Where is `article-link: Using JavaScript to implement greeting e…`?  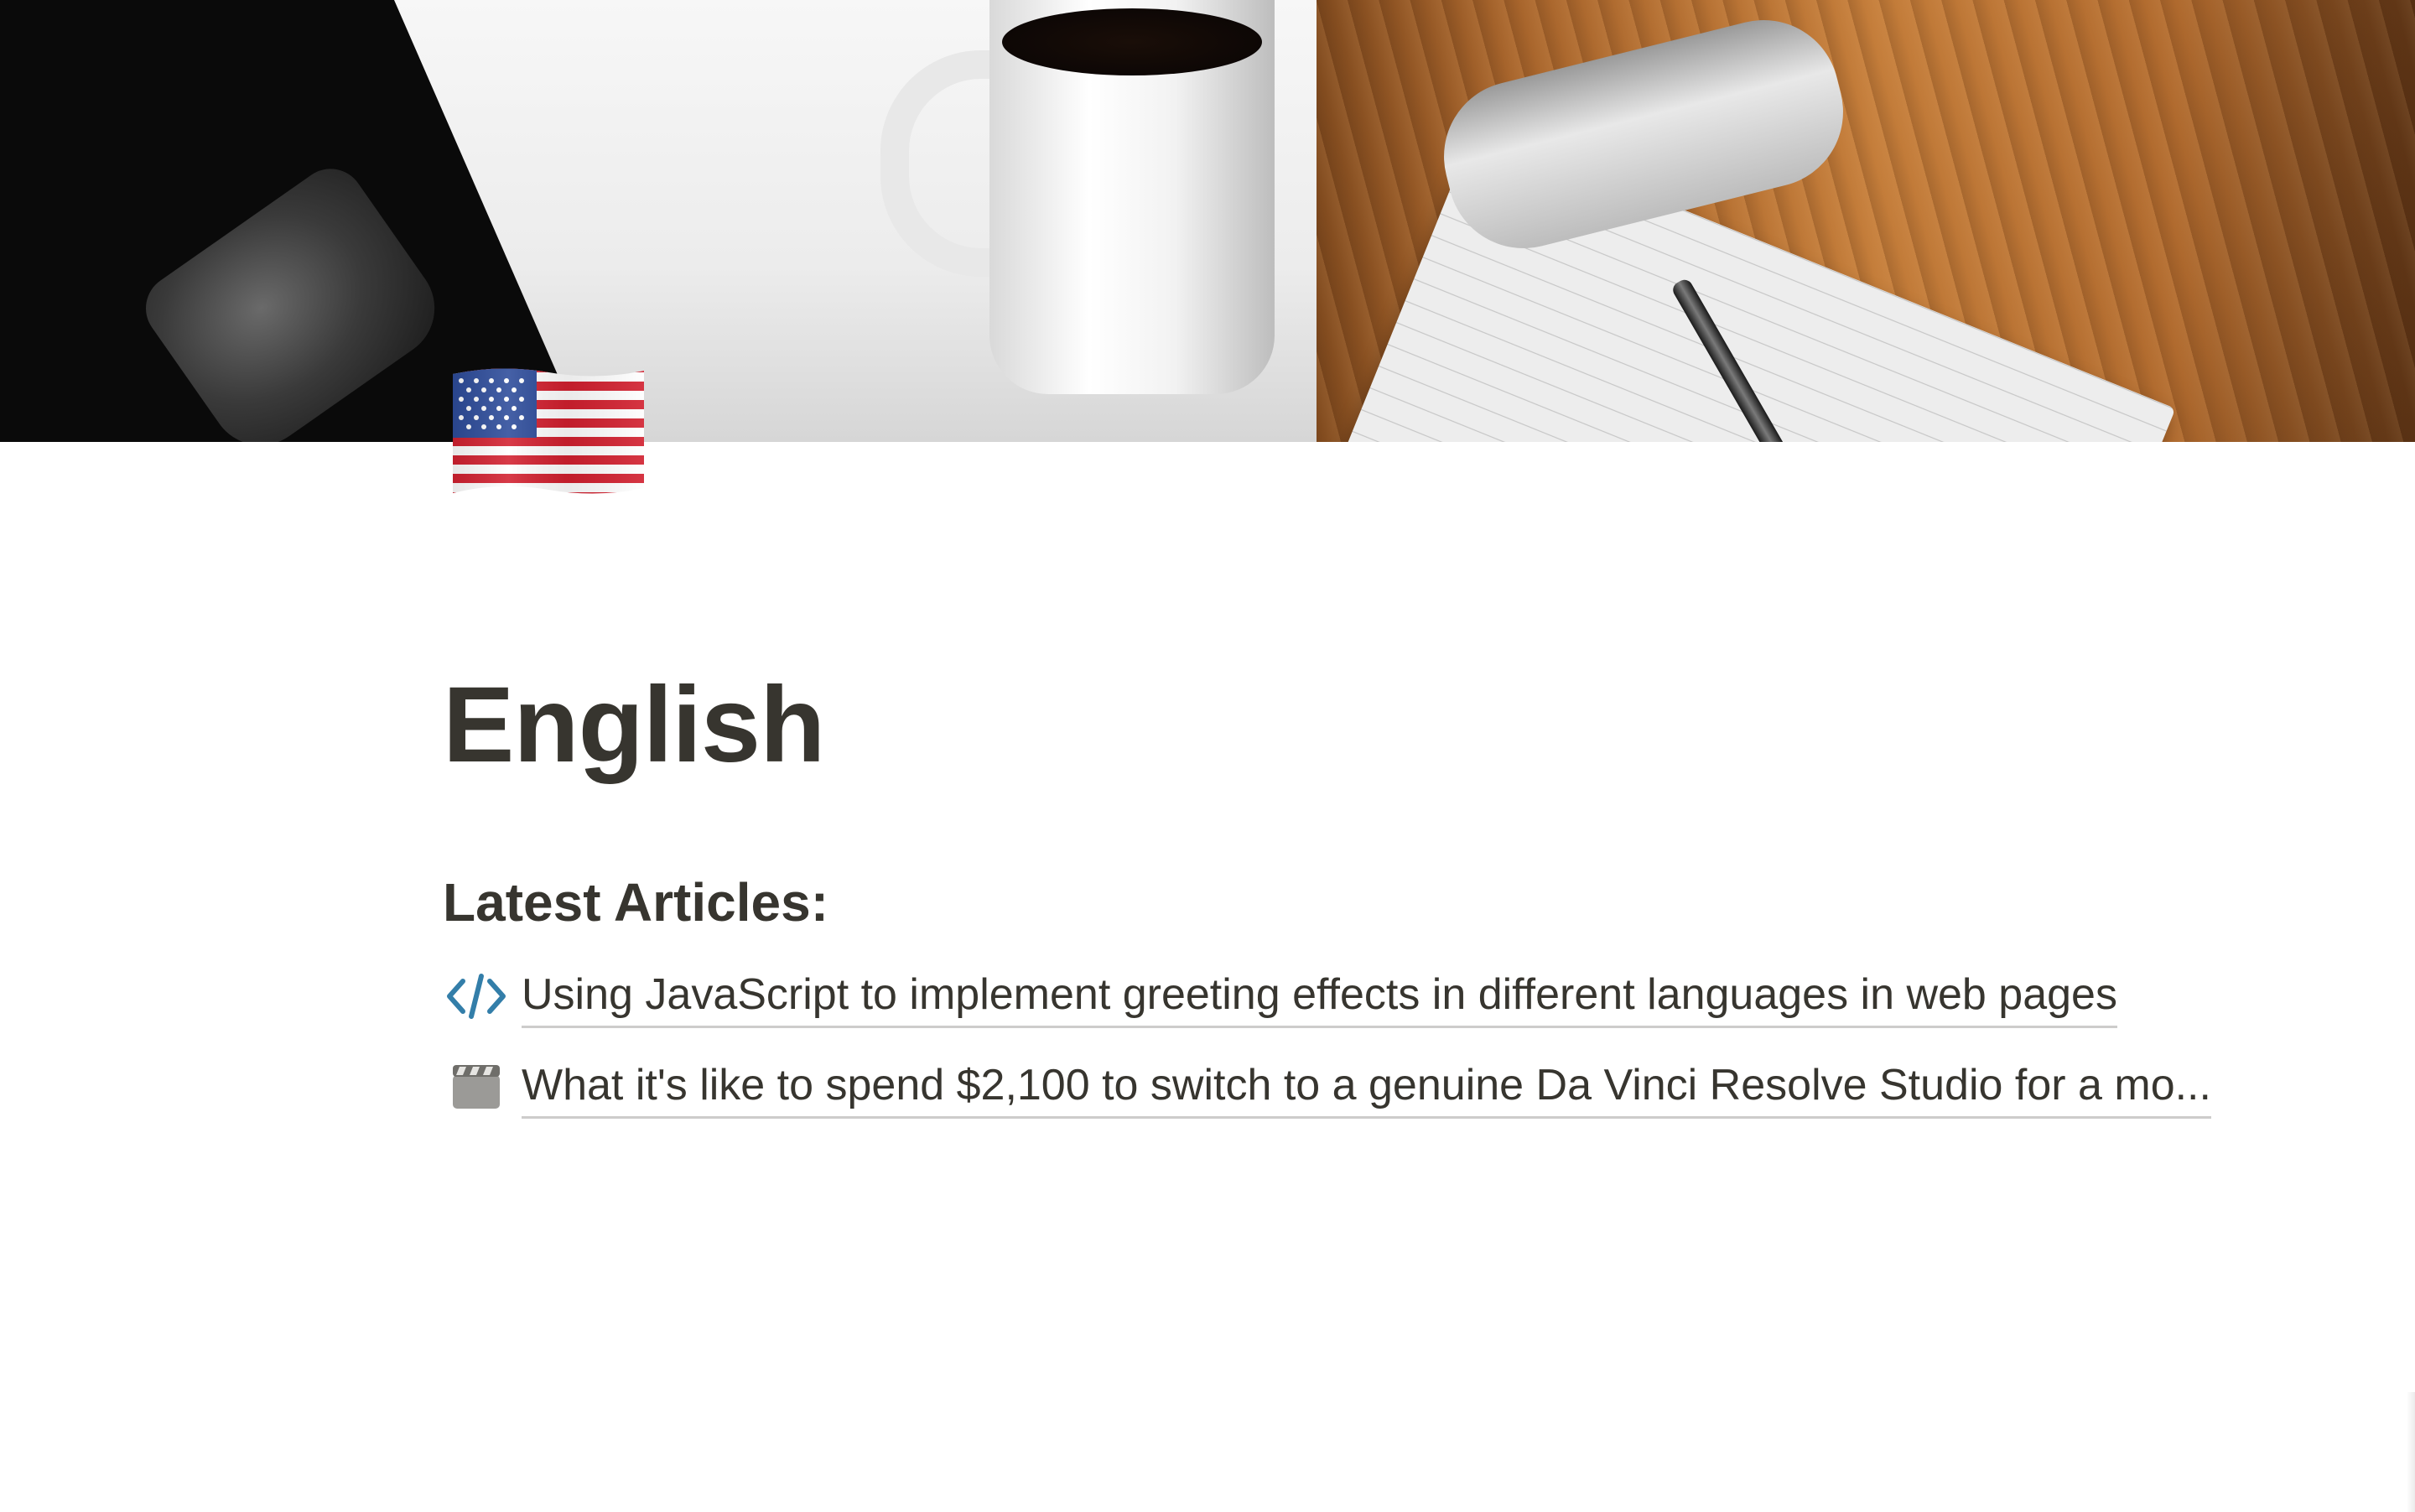 article-link: Using JavaScript to implement greeting e… is located at coordinates (1319, 996).